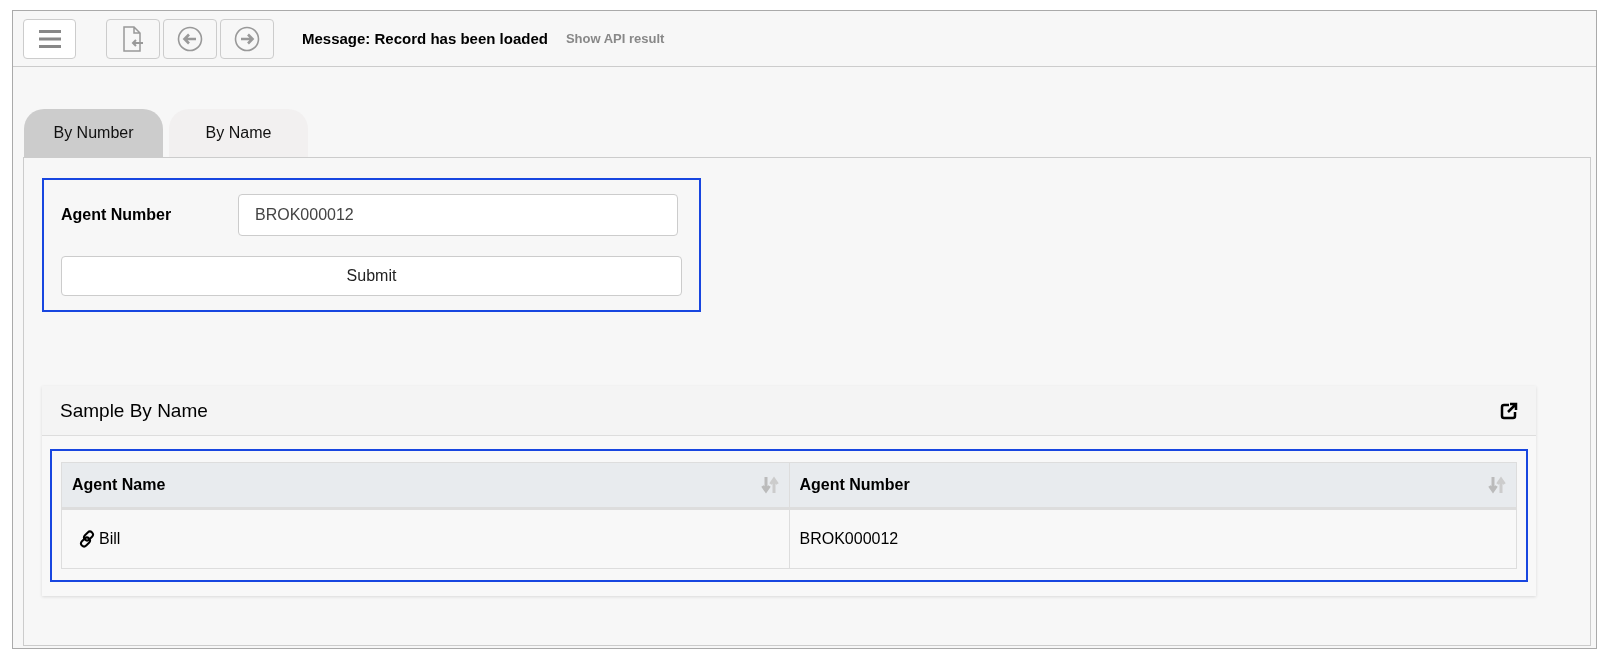 Image resolution: width=1608 pixels, height=661 pixels. I want to click on column-header: Agent Name, so click(425, 485).